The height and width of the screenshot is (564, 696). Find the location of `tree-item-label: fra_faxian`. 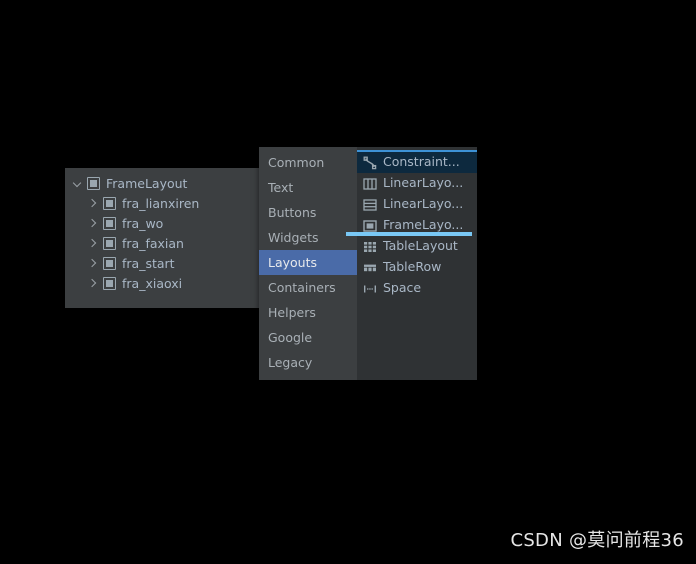

tree-item-label: fra_faxian is located at coordinates (153, 243).